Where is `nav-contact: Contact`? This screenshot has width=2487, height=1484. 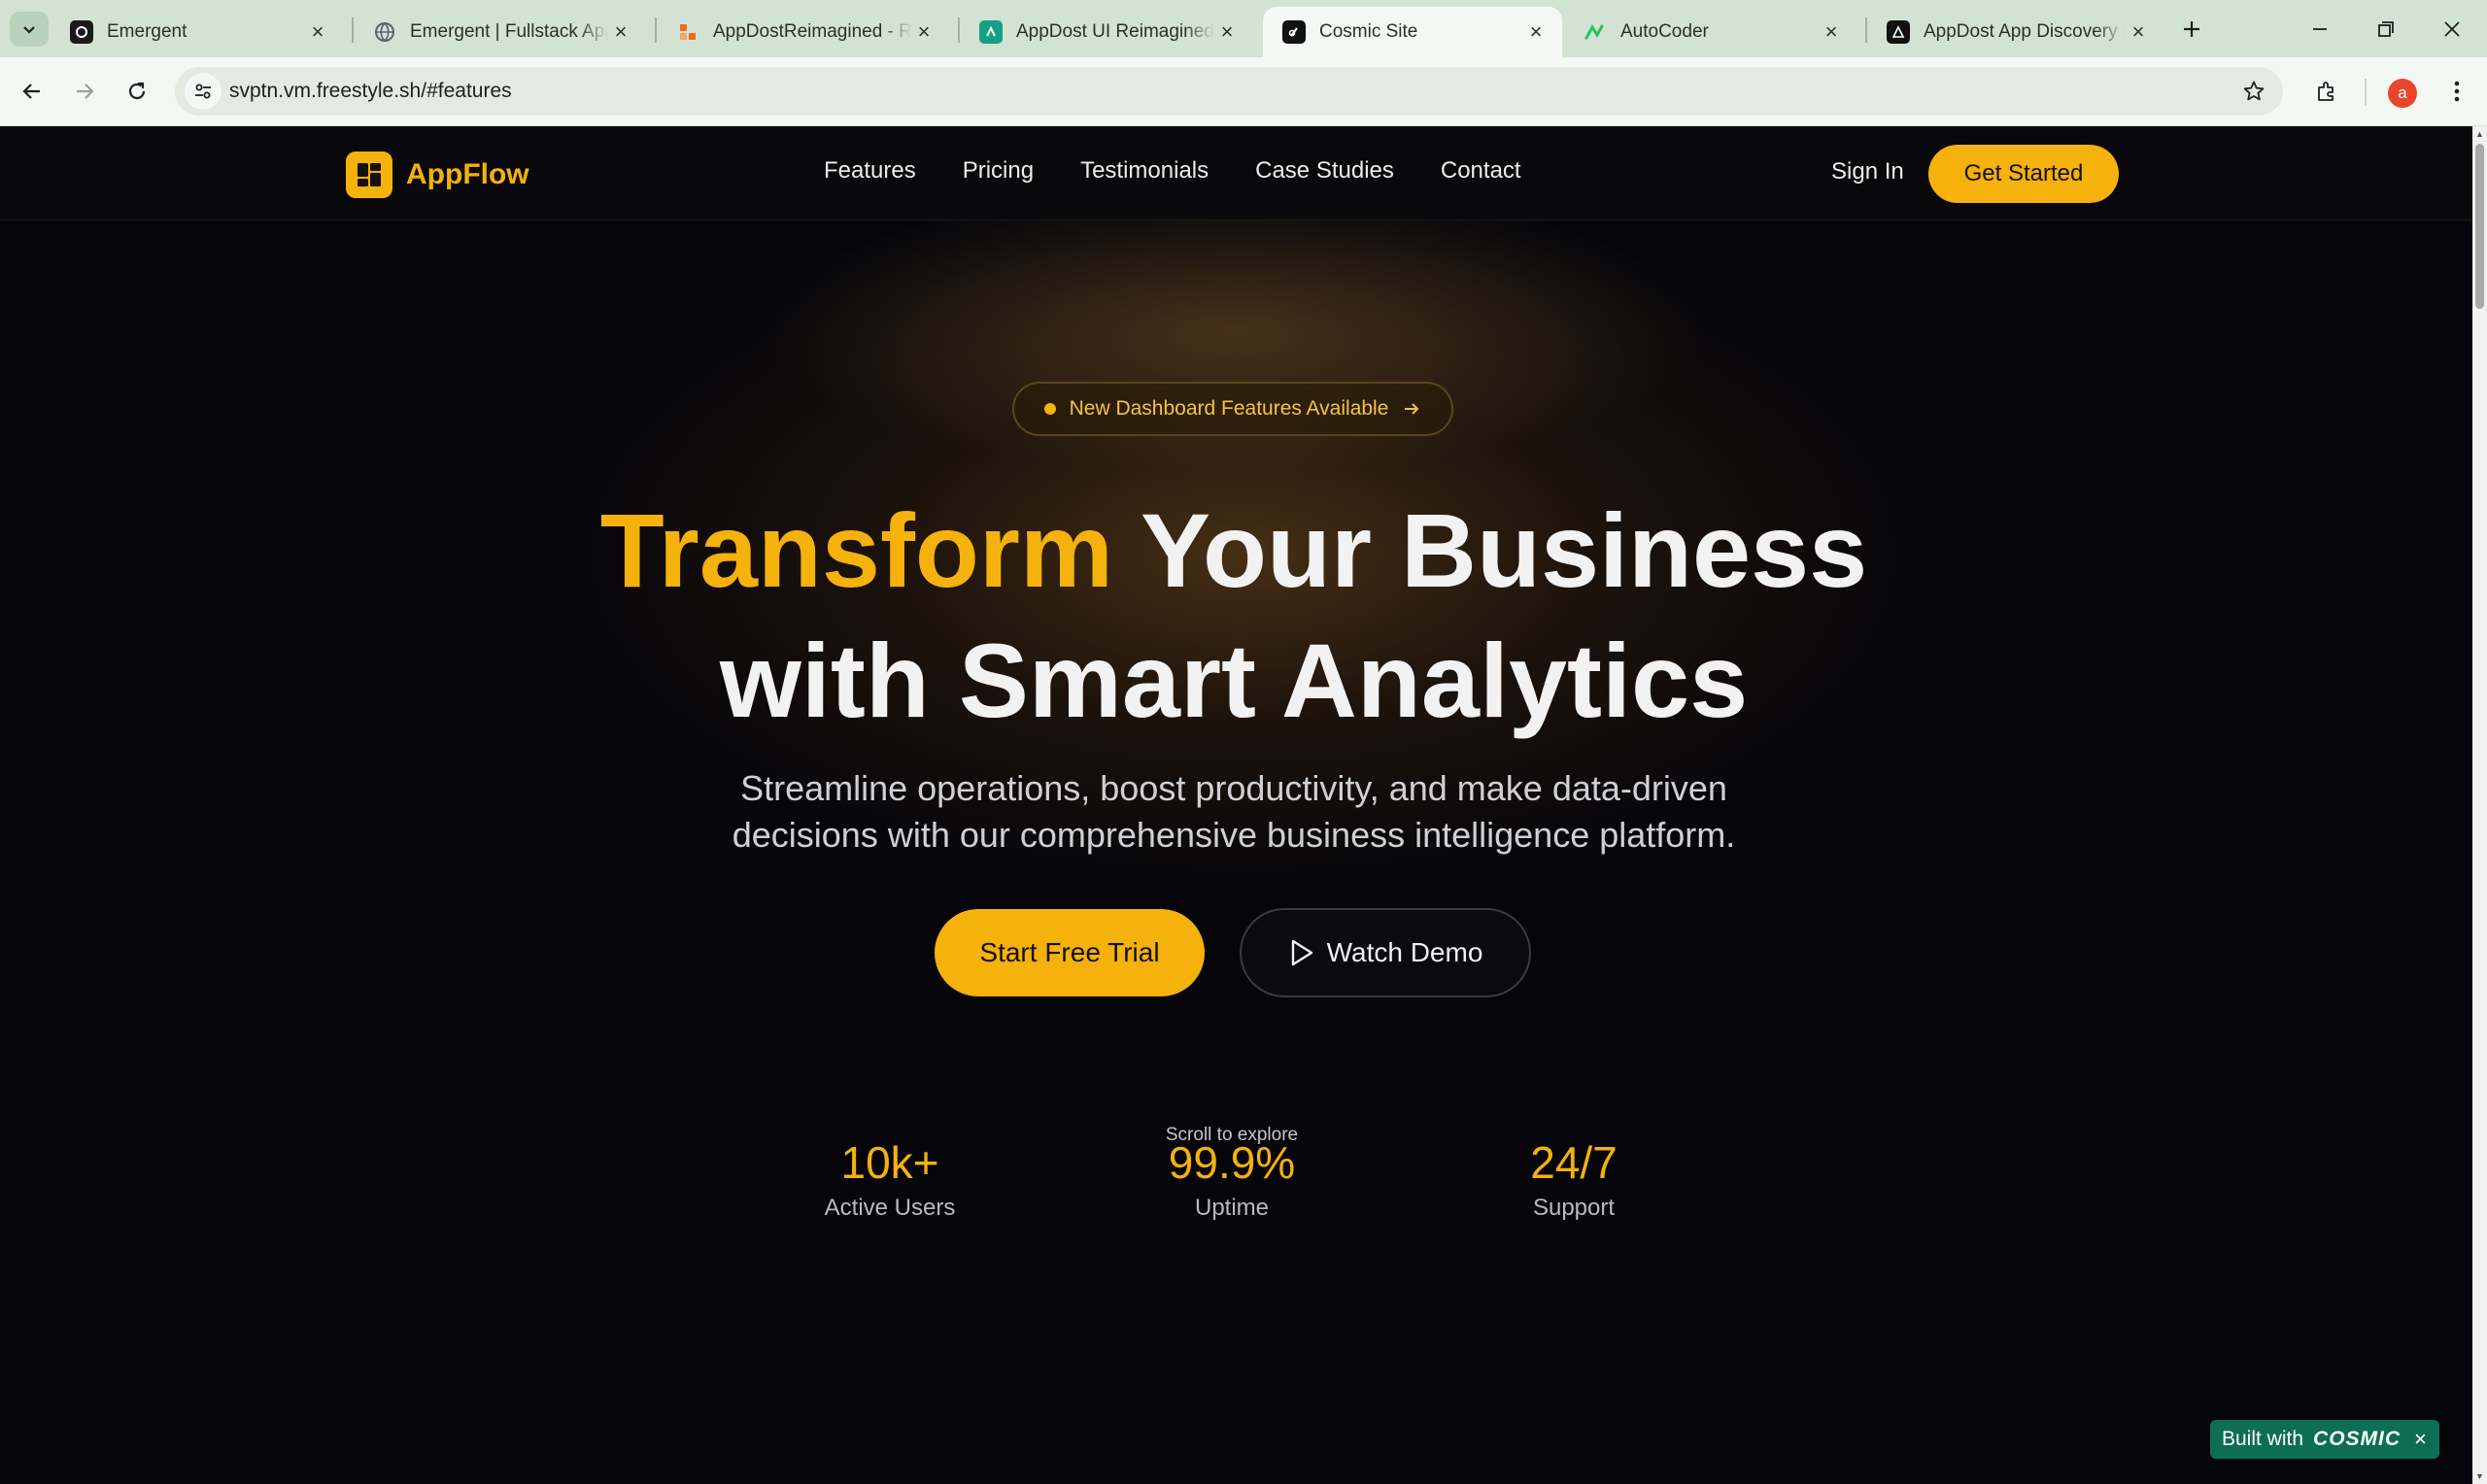
nav-contact: Contact is located at coordinates (1481, 171).